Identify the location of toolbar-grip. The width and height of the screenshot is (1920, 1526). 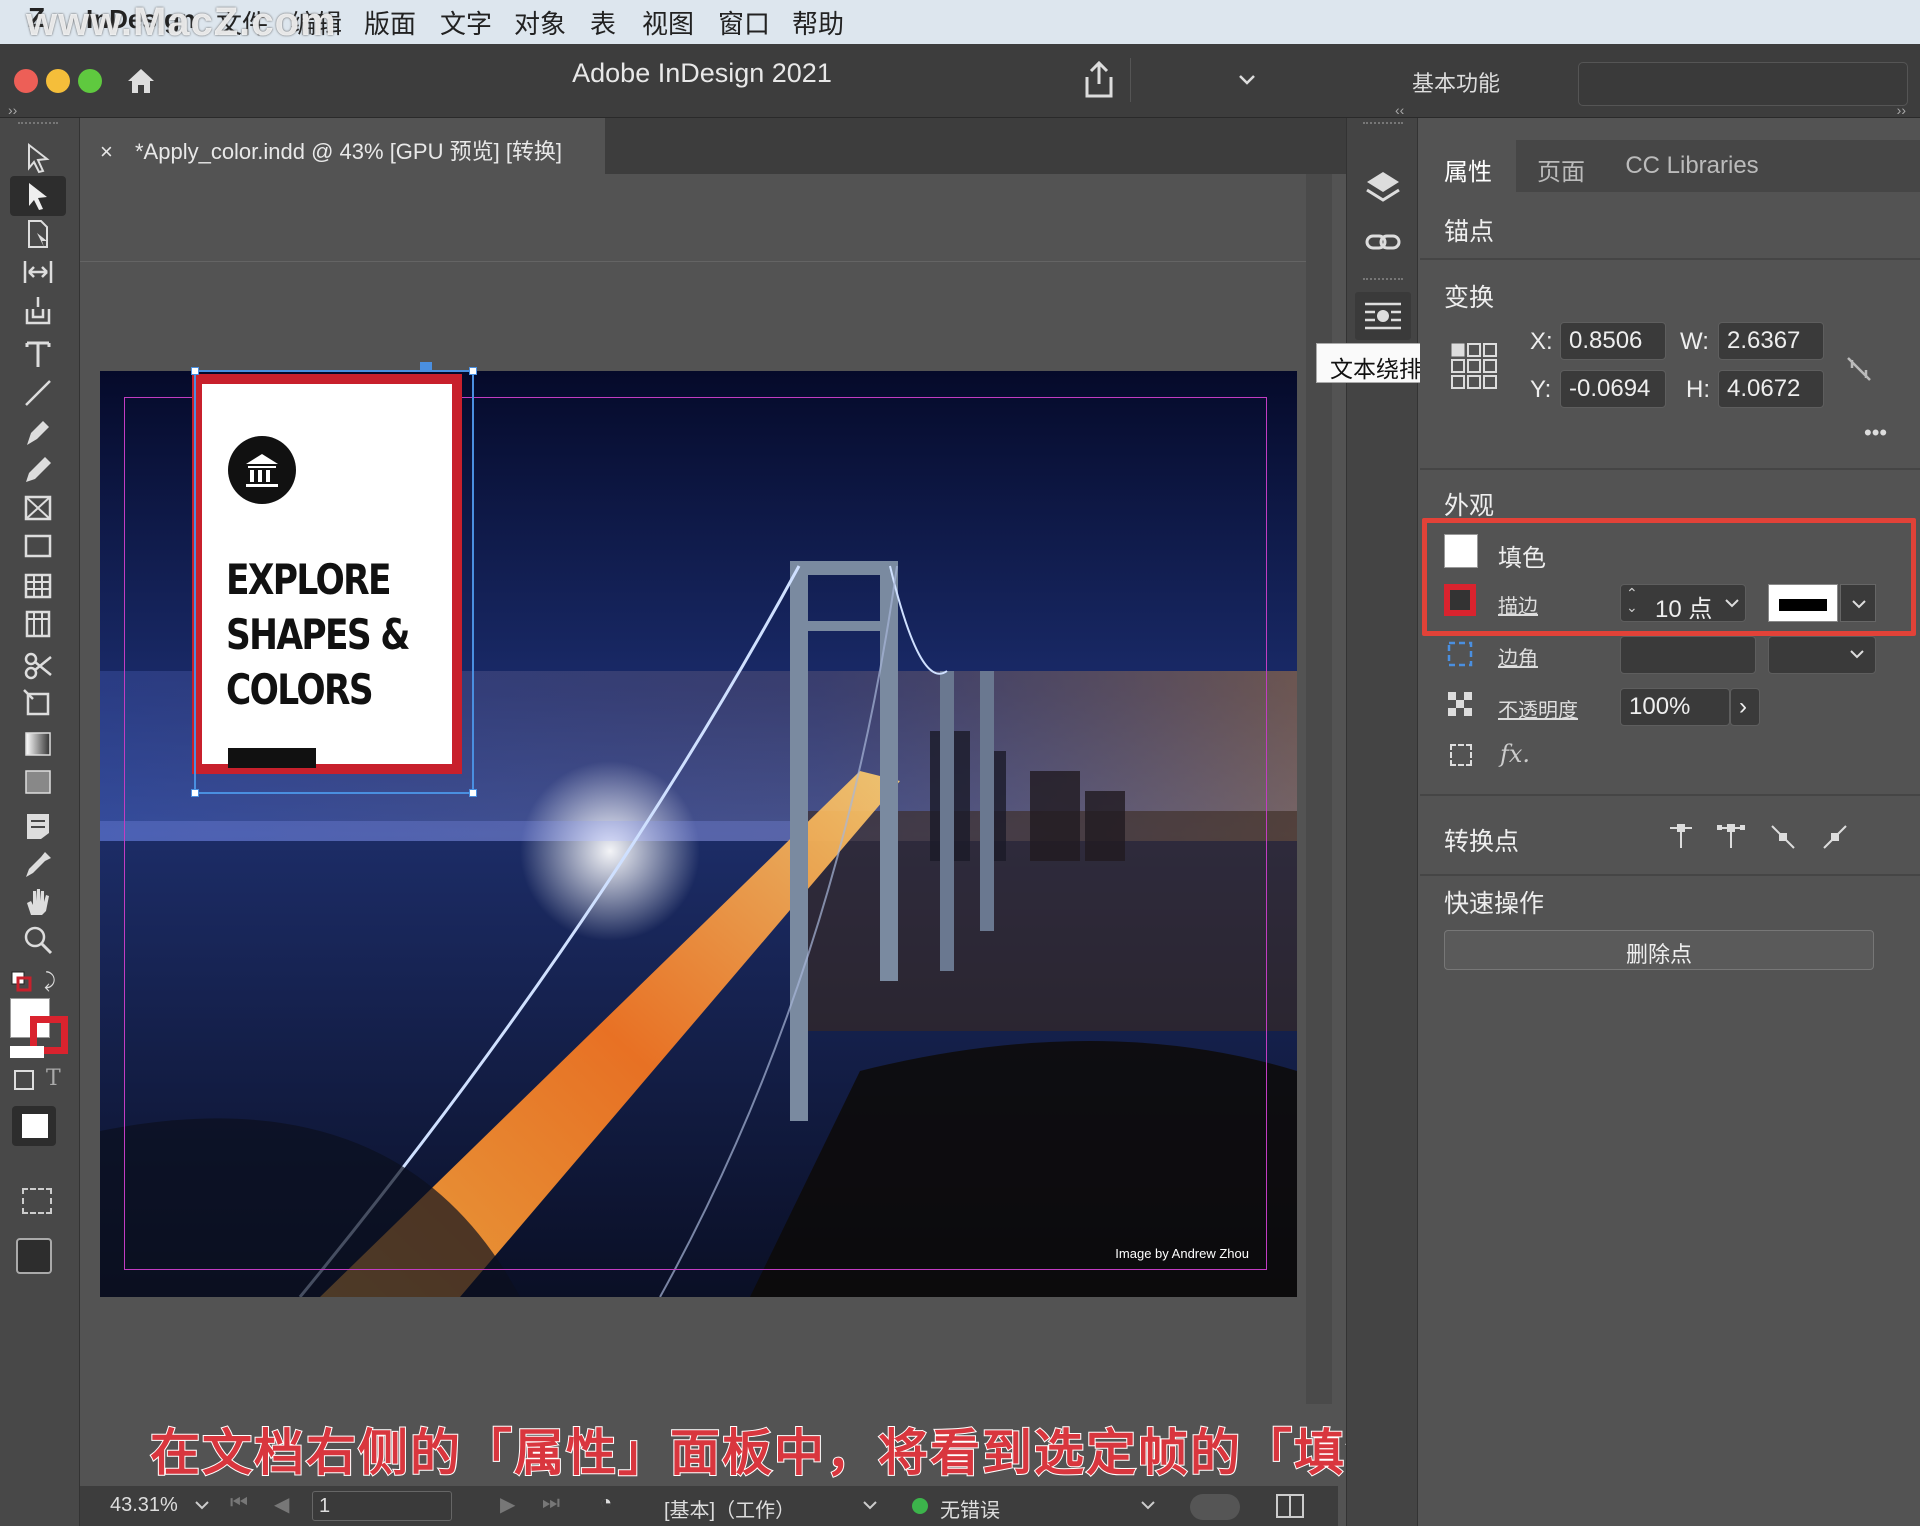
(38, 124).